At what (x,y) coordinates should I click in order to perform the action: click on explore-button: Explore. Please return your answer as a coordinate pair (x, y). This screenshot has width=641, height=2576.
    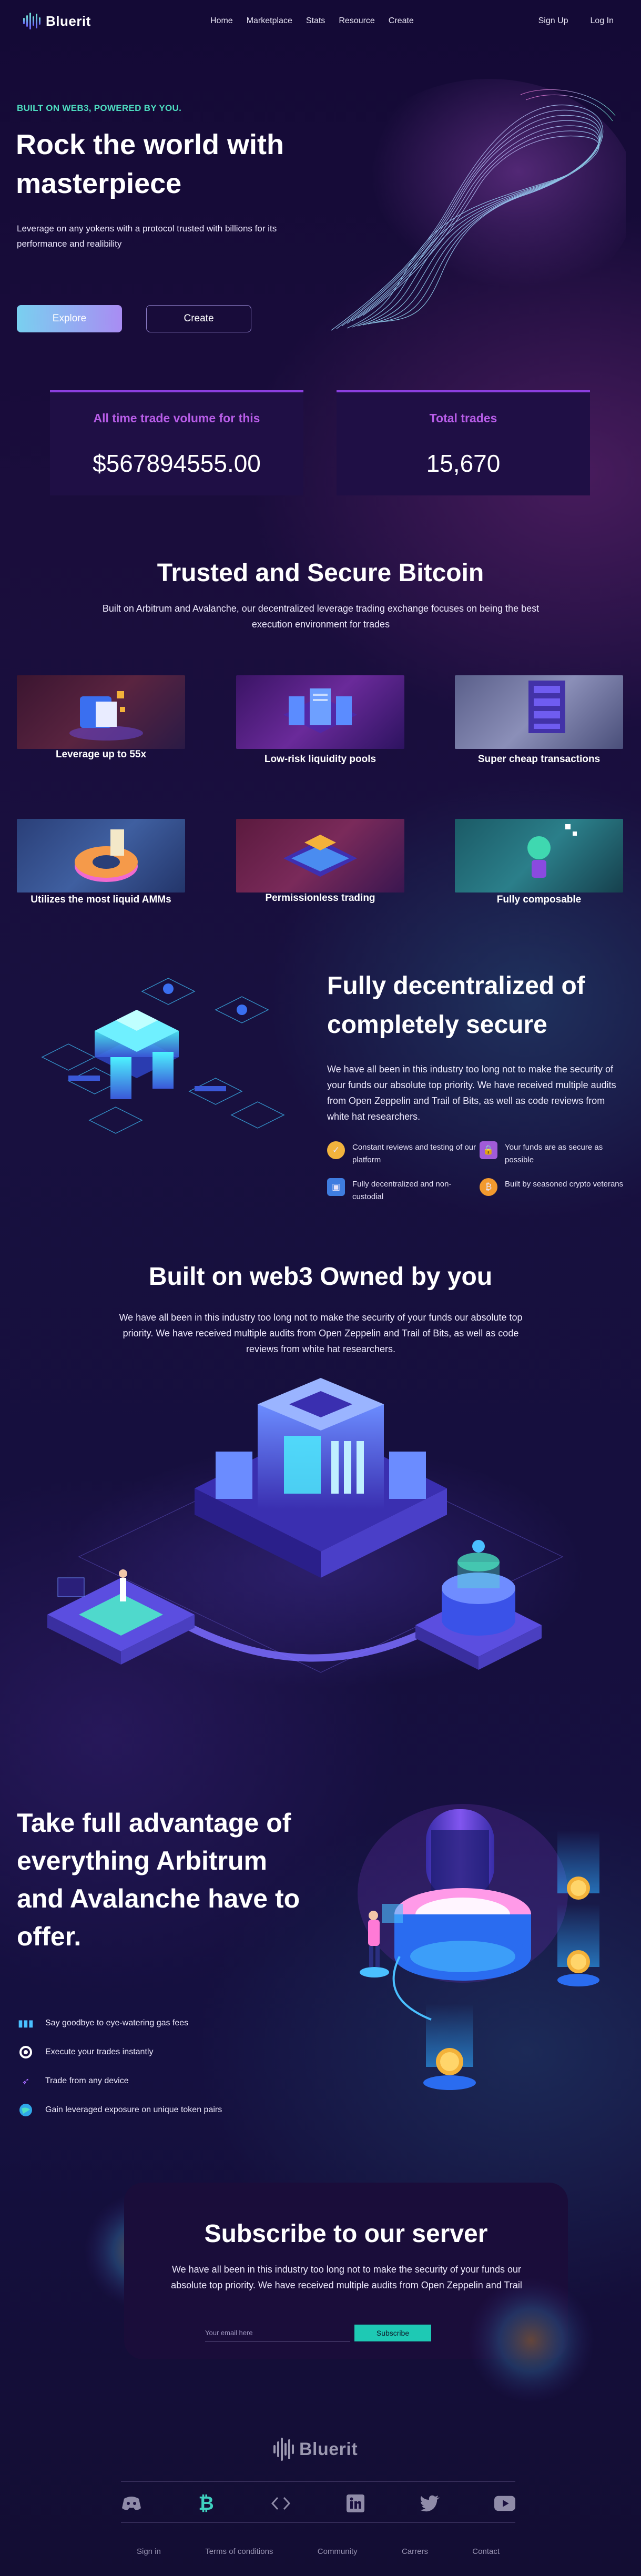
    Looking at the image, I should click on (69, 318).